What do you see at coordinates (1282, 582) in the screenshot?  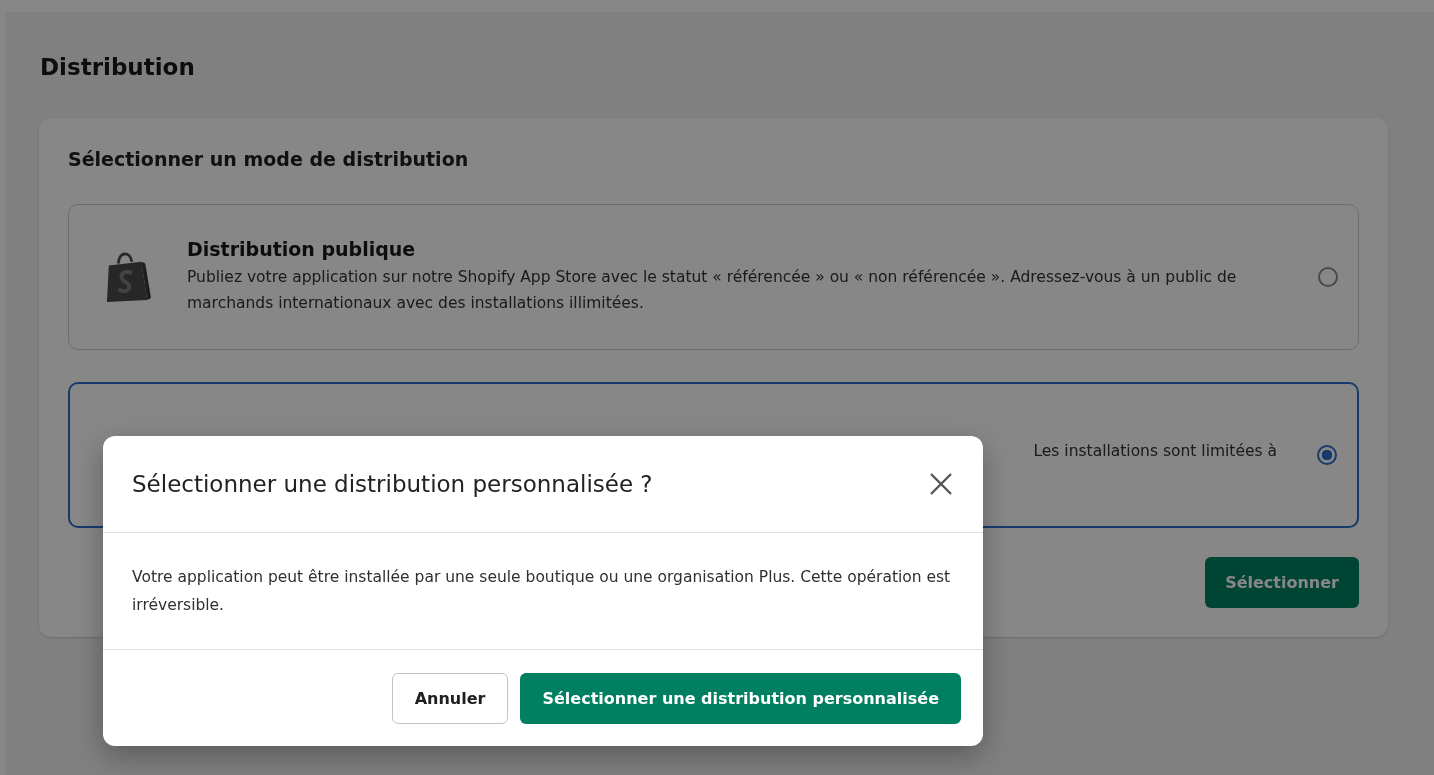 I see `select-button: Sélectionner` at bounding box center [1282, 582].